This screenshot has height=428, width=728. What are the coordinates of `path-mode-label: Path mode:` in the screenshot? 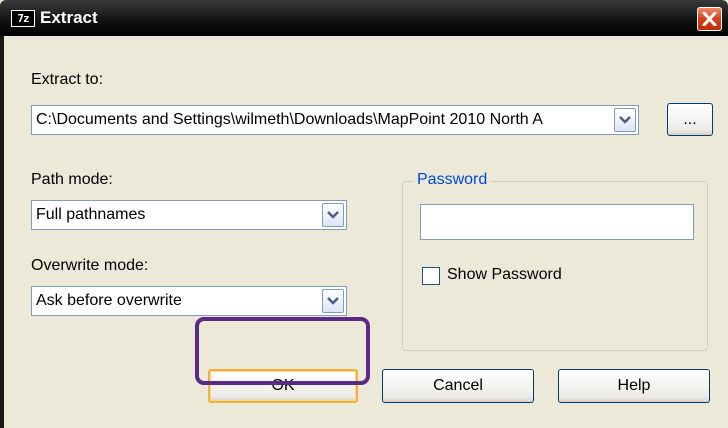 It's located at (72, 179).